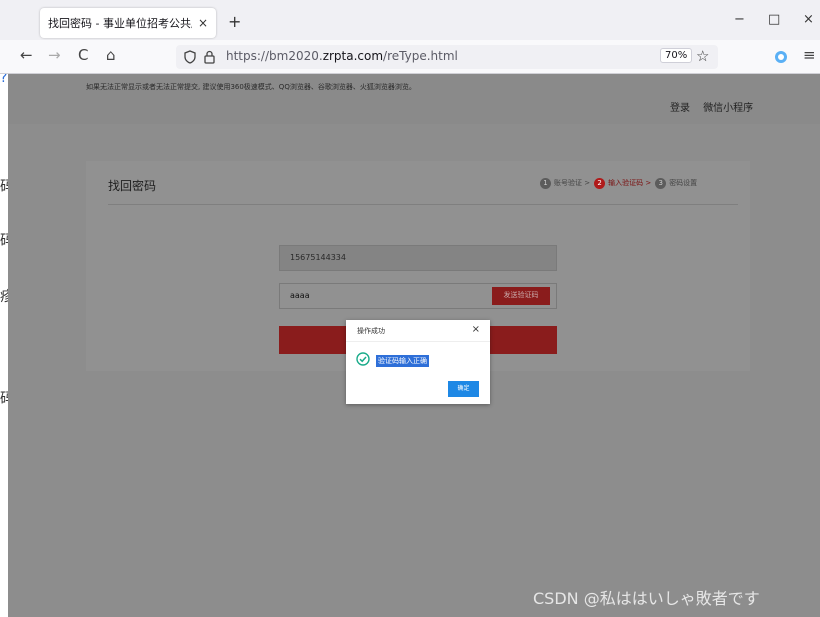  Describe the element at coordinates (54, 55) in the screenshot. I see `forward-icon: →` at that location.